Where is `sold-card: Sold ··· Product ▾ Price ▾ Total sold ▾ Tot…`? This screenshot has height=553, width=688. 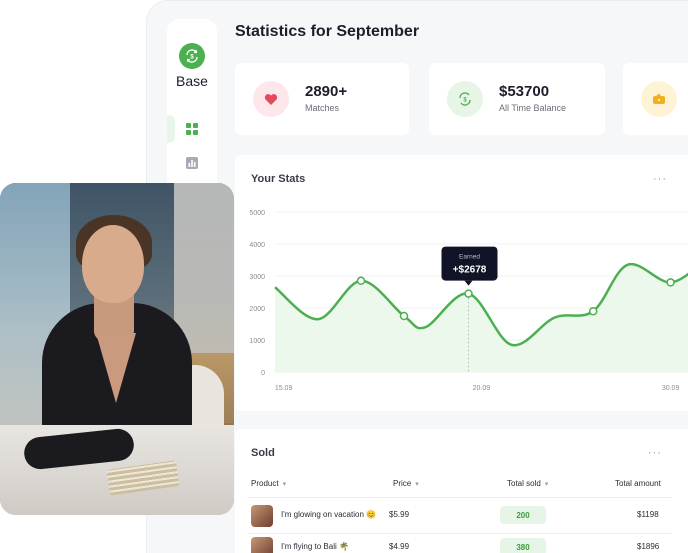
sold-card: Sold ··· Product ▾ Price ▾ Total sold ▾ Tot… is located at coordinates (461, 491).